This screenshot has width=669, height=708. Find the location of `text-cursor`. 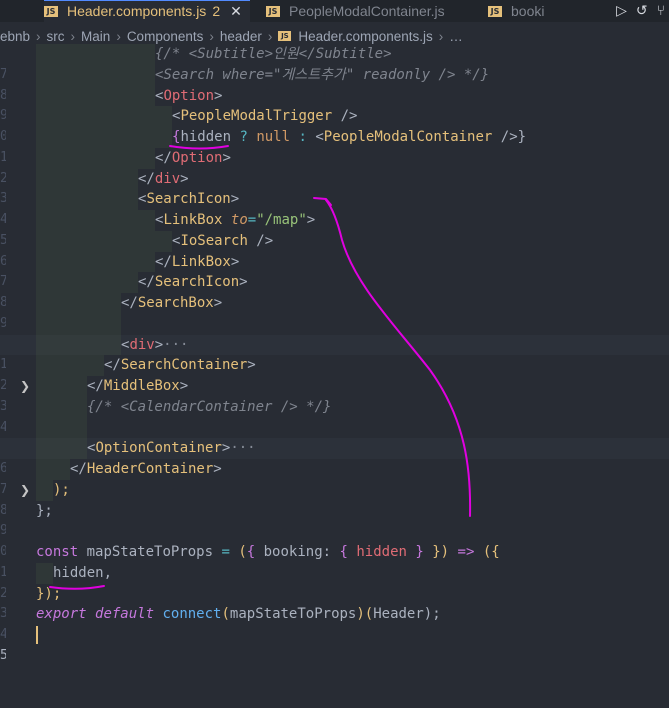

text-cursor is located at coordinates (37, 635).